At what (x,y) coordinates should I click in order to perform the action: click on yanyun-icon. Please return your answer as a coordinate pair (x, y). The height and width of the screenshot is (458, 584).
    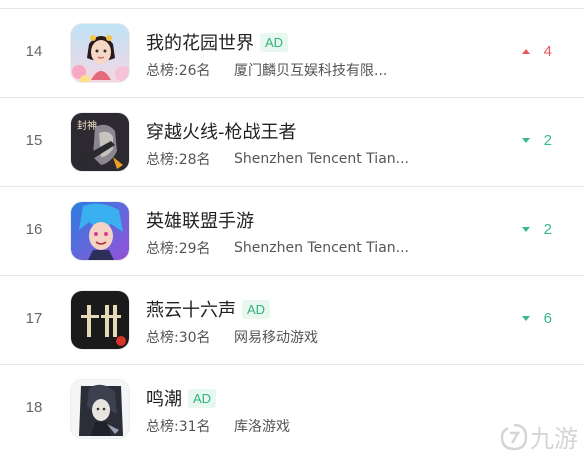
    Looking at the image, I should click on (100, 320).